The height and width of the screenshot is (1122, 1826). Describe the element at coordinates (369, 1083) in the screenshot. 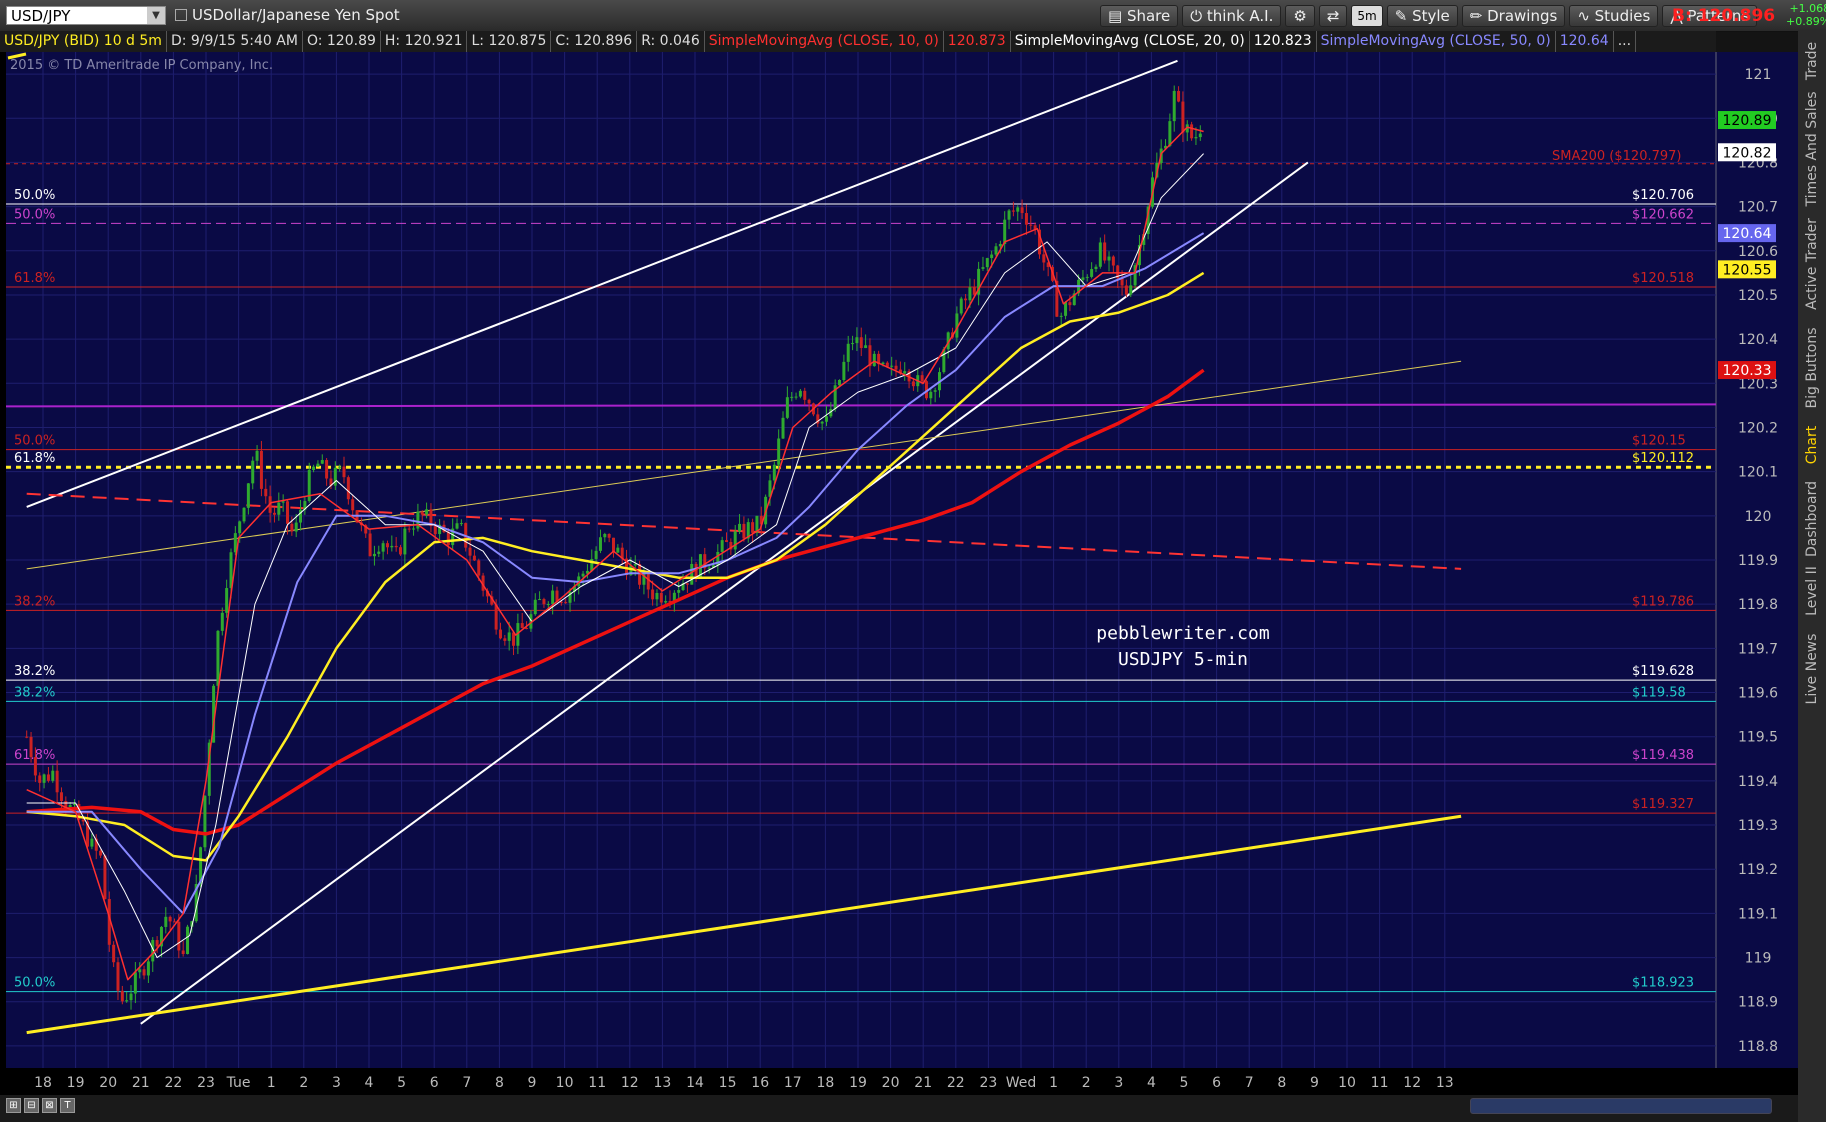

I see `x-tick-label: 4` at that location.